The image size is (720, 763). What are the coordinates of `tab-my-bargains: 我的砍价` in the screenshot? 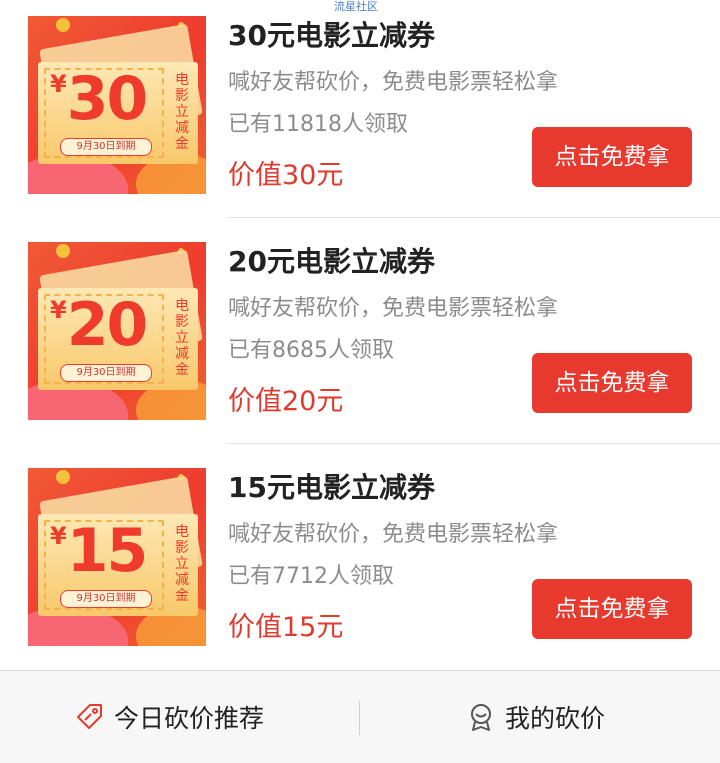 It's located at (535, 717).